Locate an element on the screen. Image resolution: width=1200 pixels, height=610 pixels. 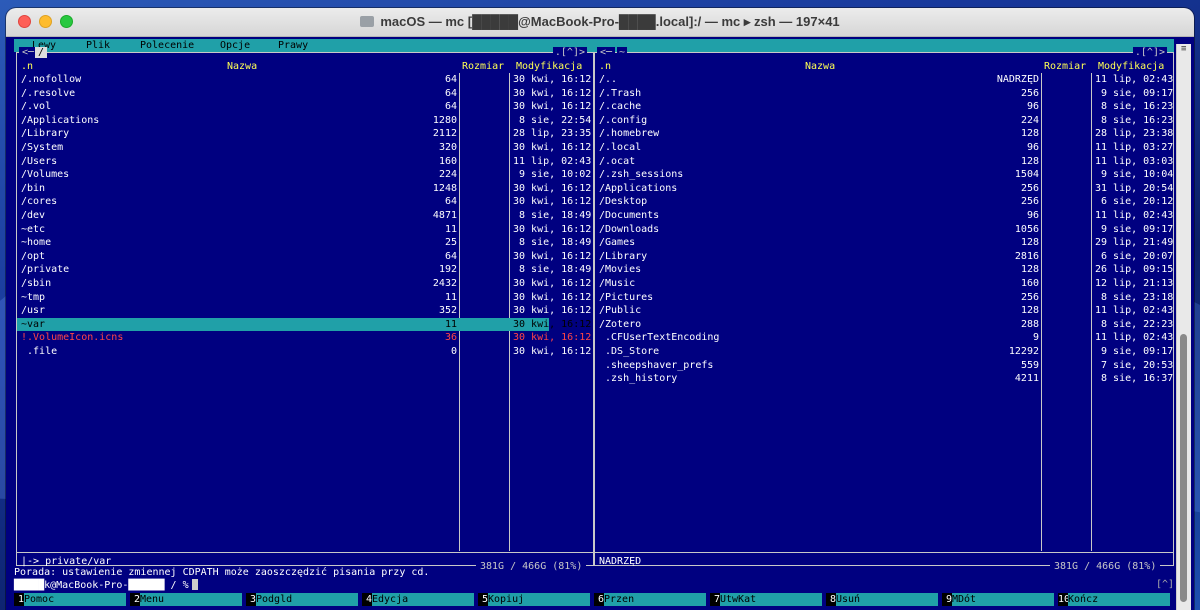
file-row: /usr 352 30 kwi, 16:12 is located at coordinates (304, 311).